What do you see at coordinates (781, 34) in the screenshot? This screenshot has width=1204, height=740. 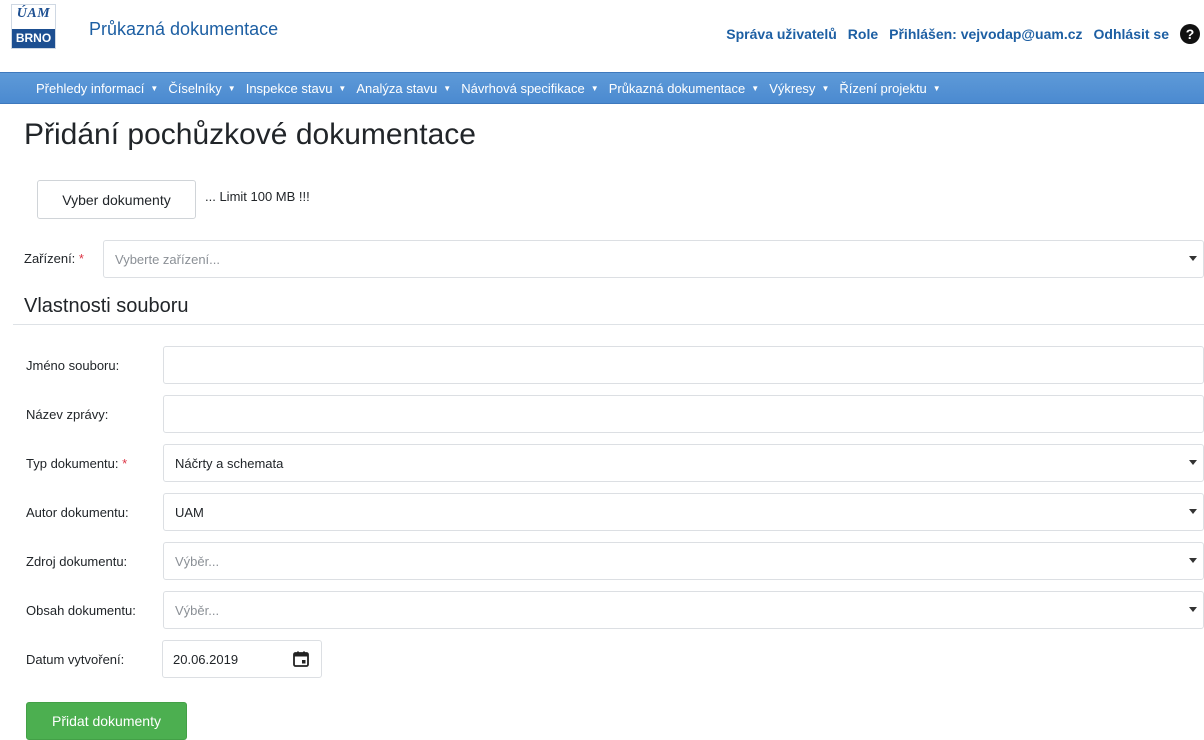 I see `user-admin-link: Správa uživatelů` at bounding box center [781, 34].